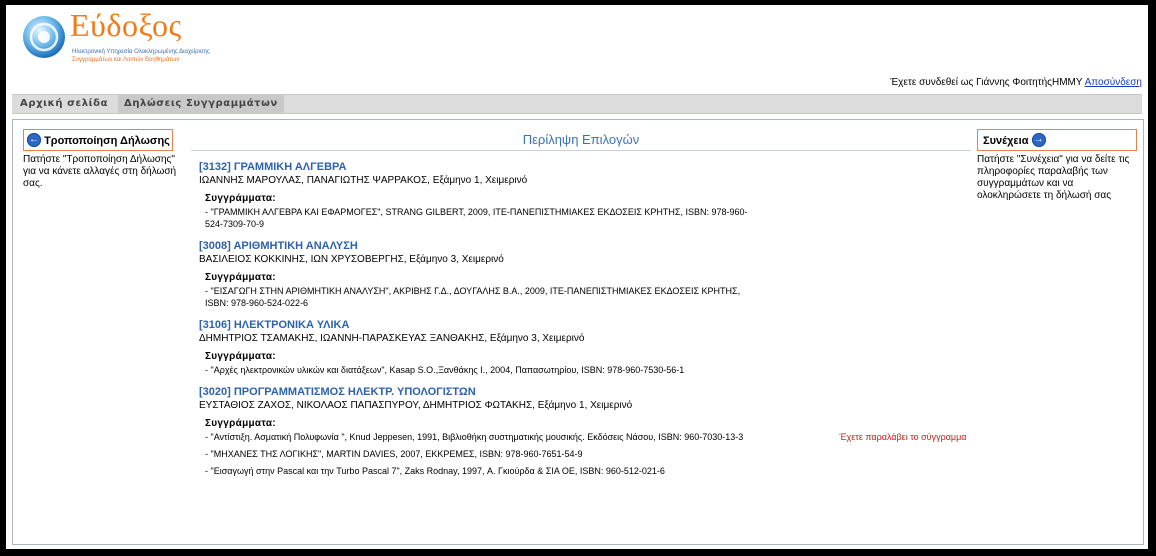  Describe the element at coordinates (584, 246) in the screenshot. I see `course-title-link: [3008] ΑΡΙΘΜΗΤΙΚΗ ΑΝΑΛΥΣΗ` at that location.